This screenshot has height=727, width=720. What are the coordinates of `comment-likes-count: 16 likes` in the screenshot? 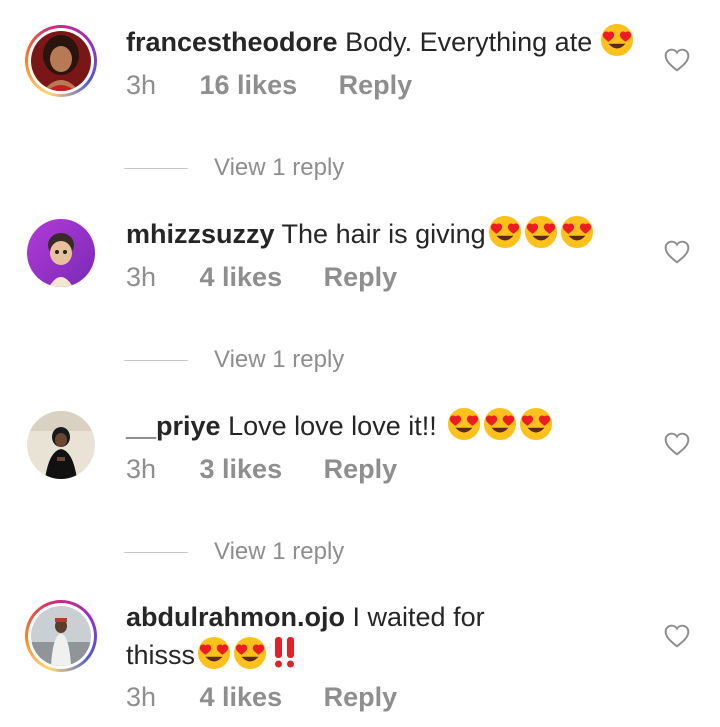 It's located at (249, 85).